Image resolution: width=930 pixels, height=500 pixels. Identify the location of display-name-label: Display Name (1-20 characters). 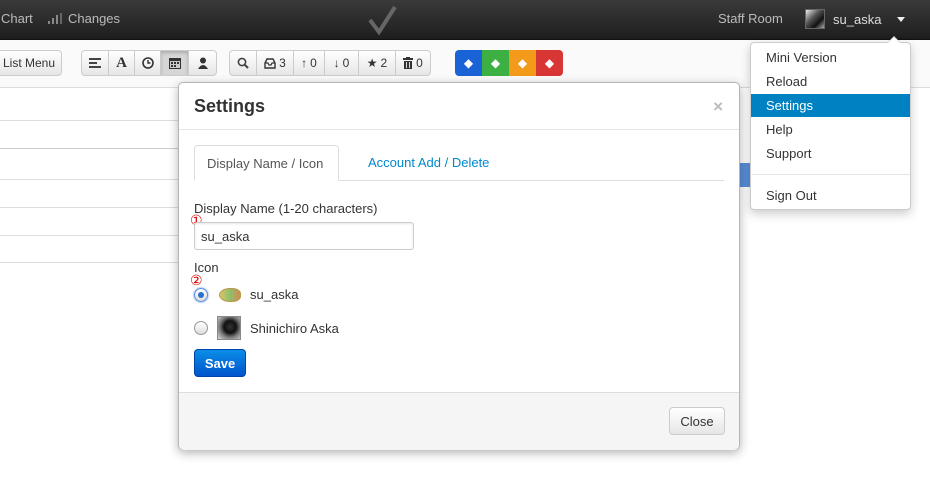
(286, 208).